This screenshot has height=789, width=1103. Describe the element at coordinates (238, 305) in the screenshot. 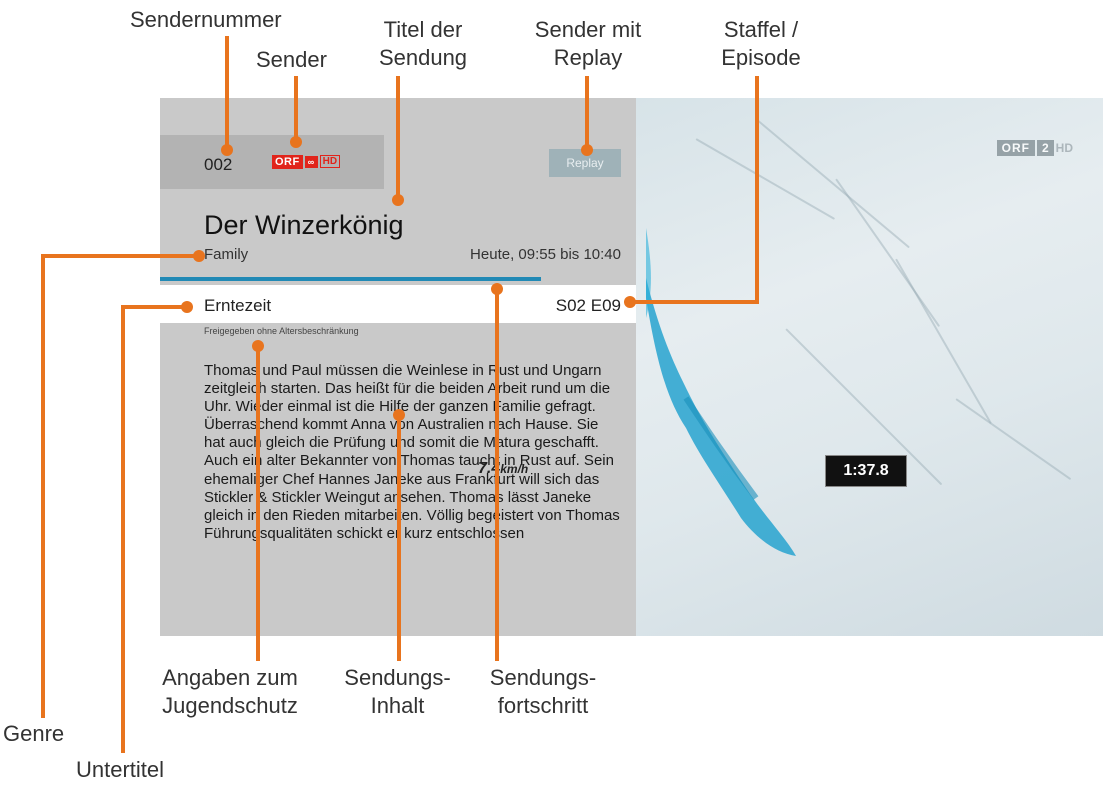

I see `episode-subtitle: Erntezeit` at that location.